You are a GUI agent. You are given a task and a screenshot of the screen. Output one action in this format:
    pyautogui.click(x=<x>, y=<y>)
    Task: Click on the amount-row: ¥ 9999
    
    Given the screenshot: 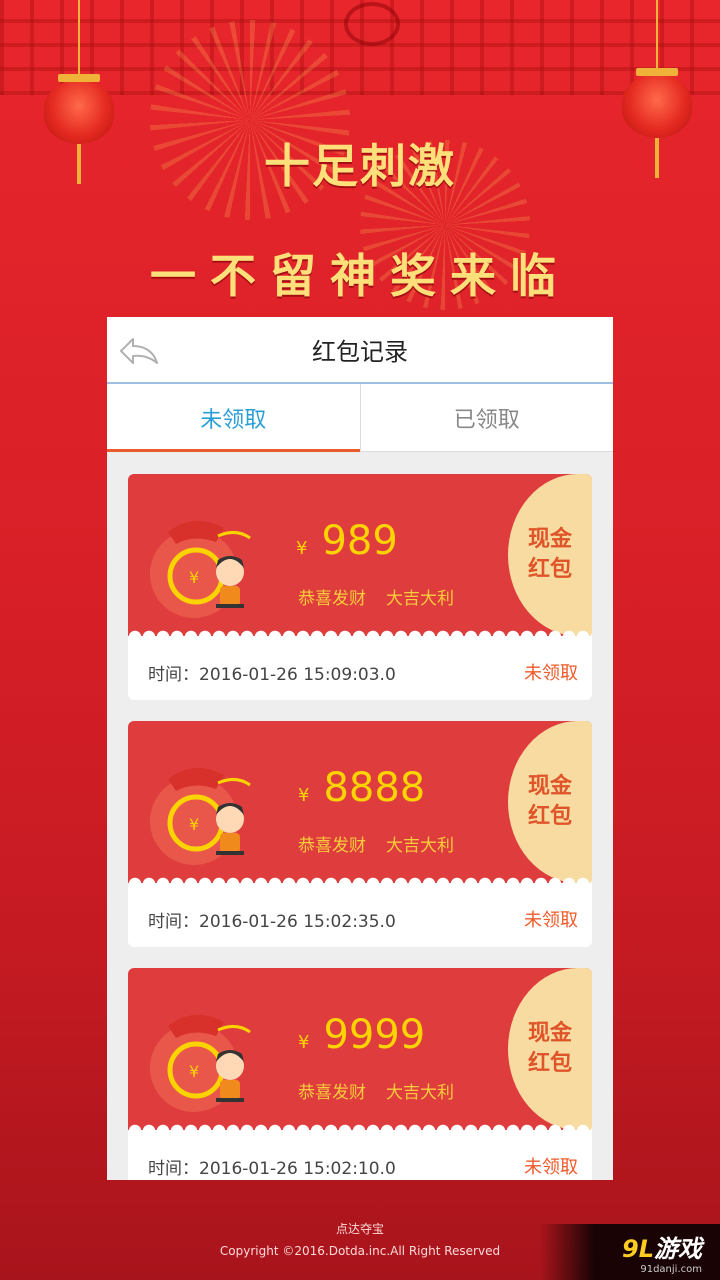 What is the action you would take?
    pyautogui.click(x=361, y=1035)
    